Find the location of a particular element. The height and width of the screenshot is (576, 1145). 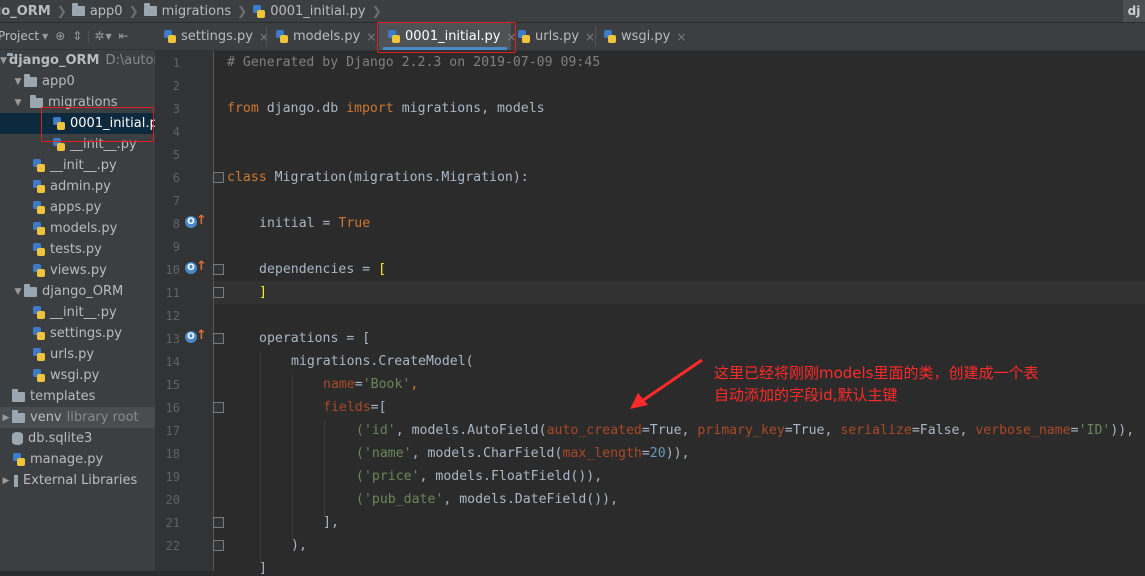

tree-item-app0-init: __init__.py is located at coordinates (77, 165).